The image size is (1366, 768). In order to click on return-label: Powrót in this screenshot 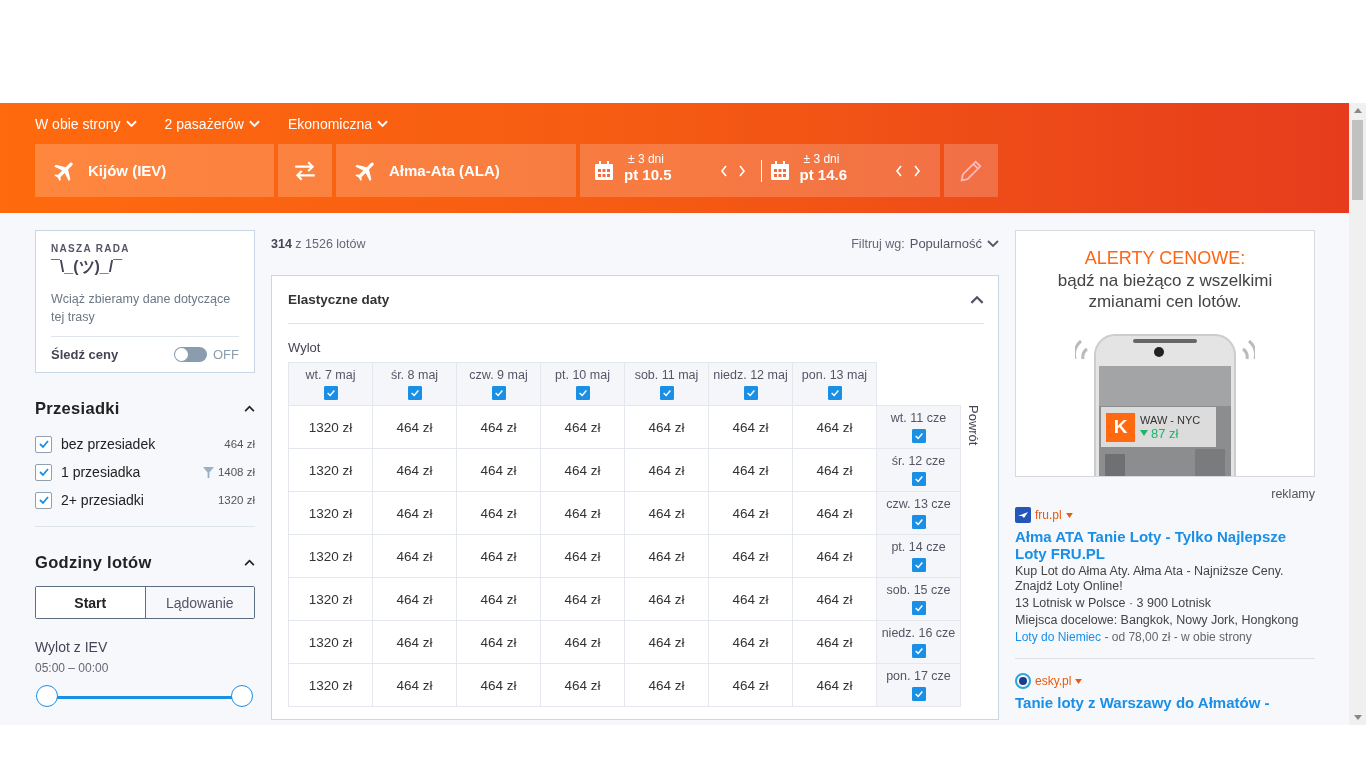, I will do `click(973, 426)`.